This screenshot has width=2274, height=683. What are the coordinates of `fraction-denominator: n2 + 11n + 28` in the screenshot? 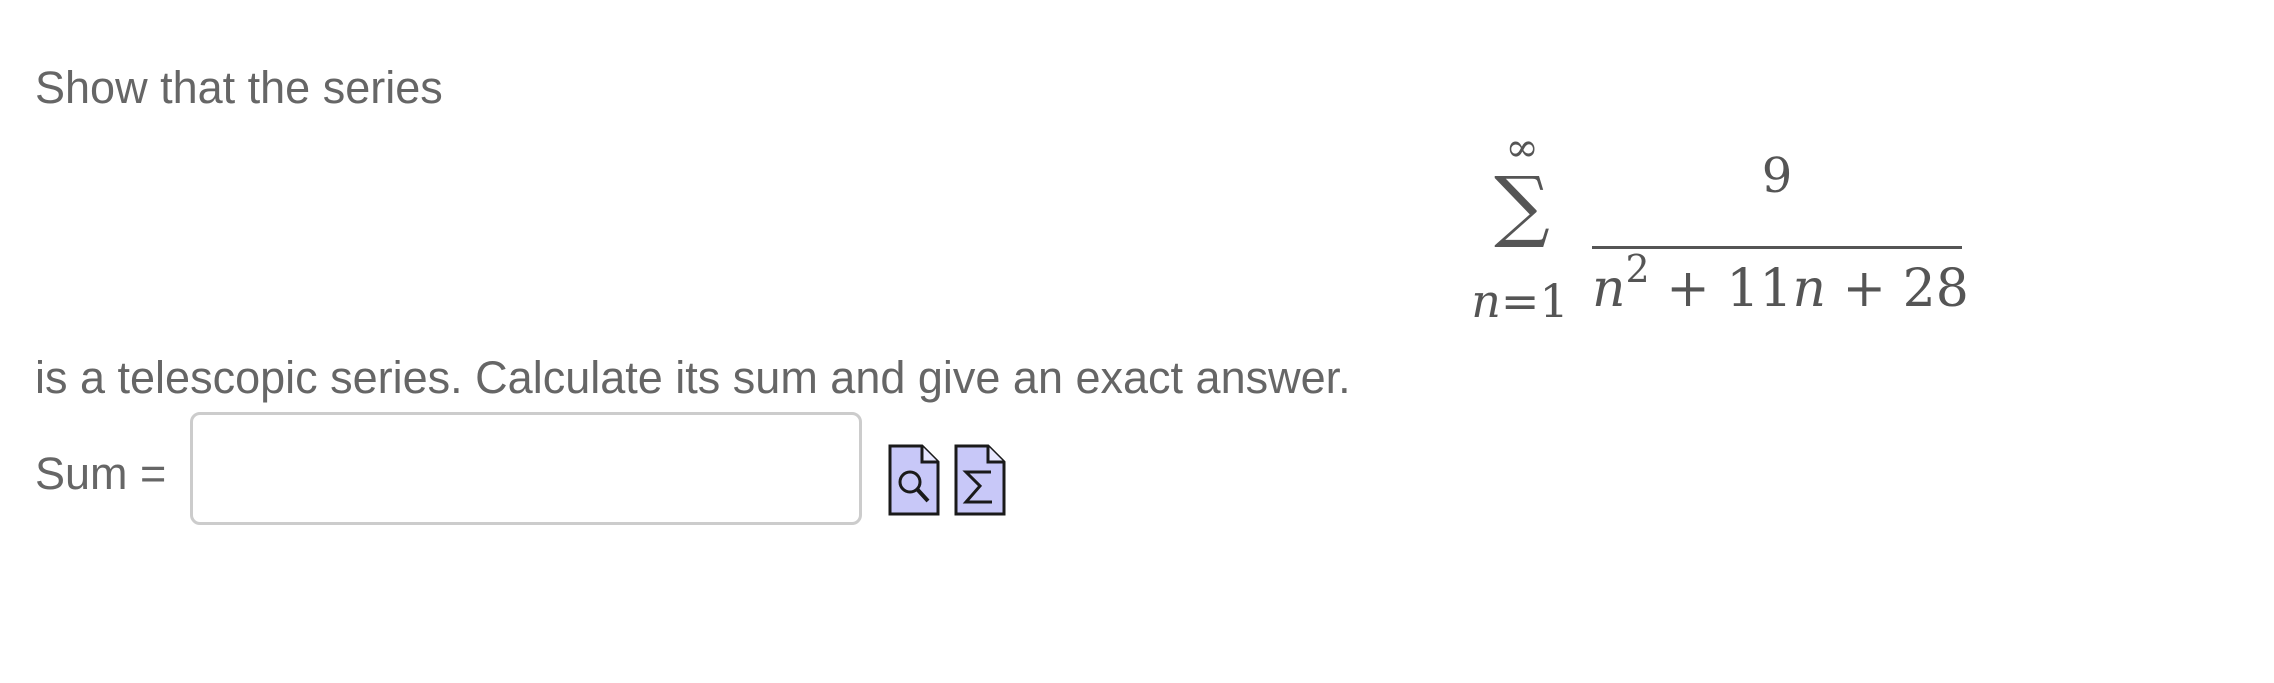 It's located at (1780, 285).